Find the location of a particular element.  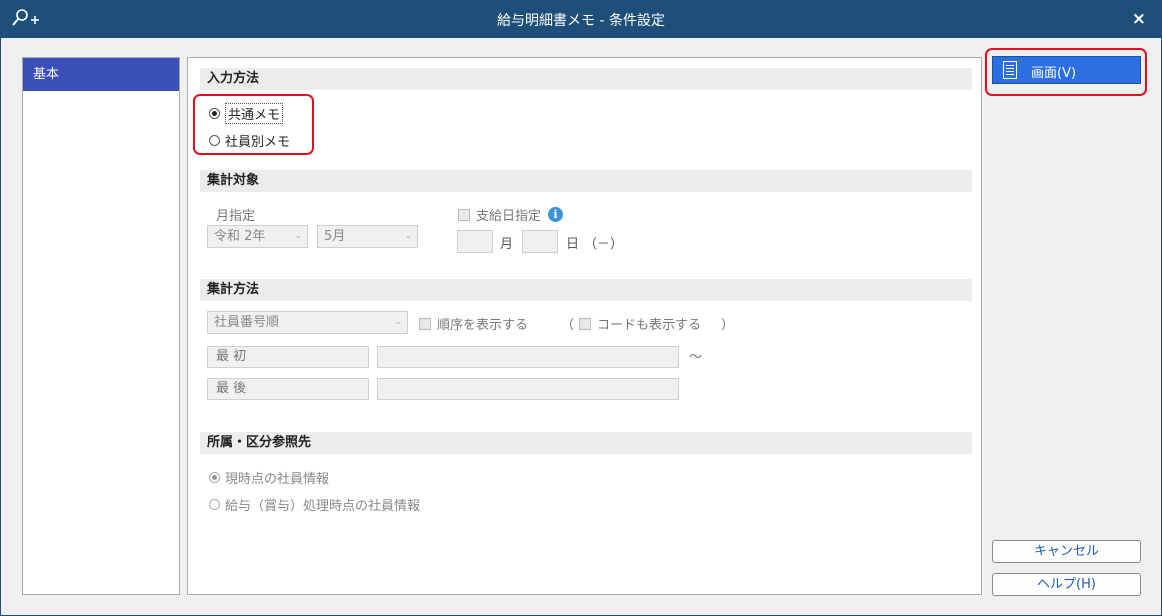

radio-label: 社員別メモ is located at coordinates (258, 142).